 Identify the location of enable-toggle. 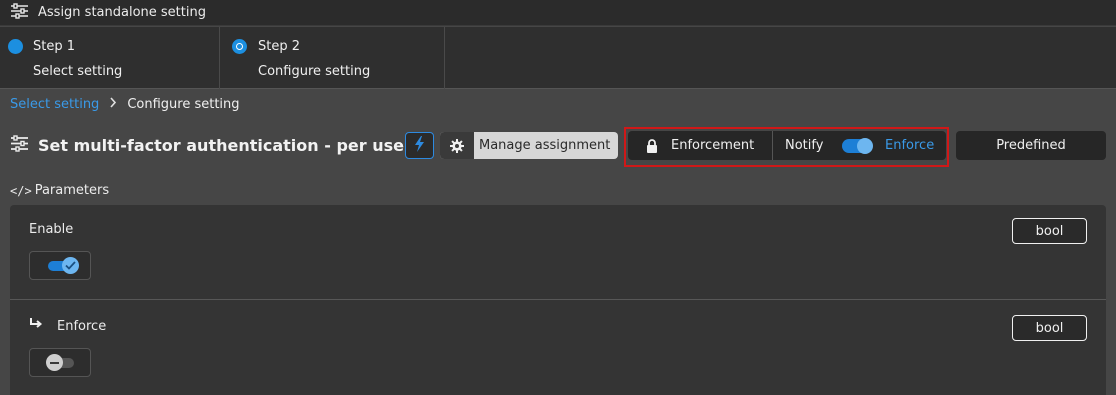
(60, 265).